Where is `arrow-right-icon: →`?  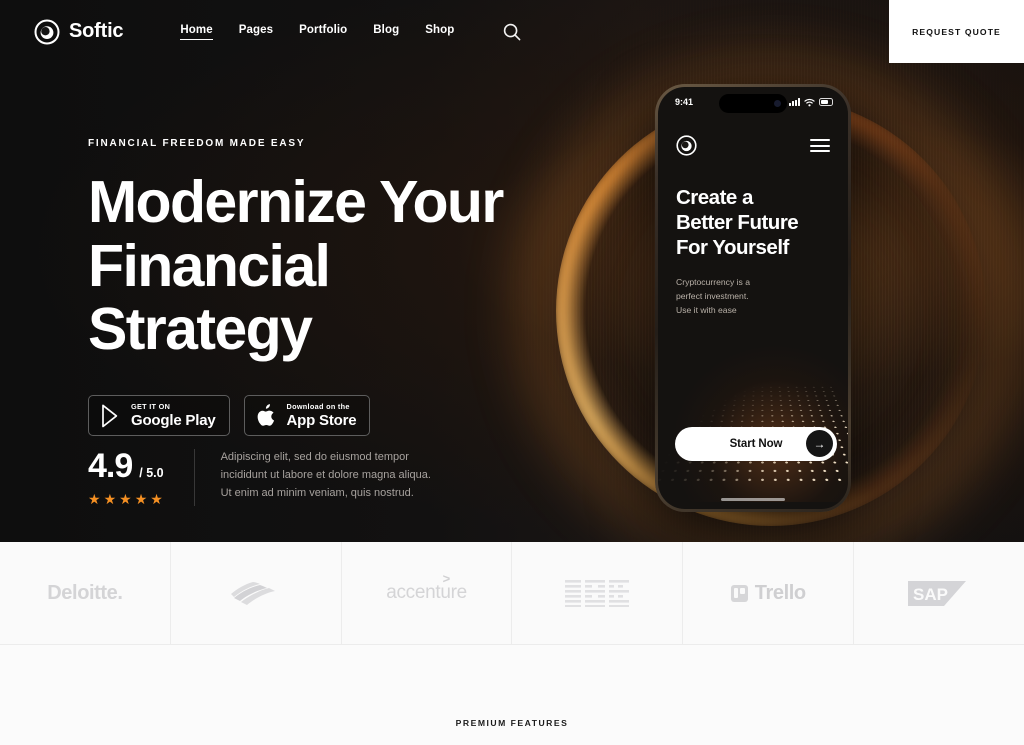 arrow-right-icon: → is located at coordinates (819, 443).